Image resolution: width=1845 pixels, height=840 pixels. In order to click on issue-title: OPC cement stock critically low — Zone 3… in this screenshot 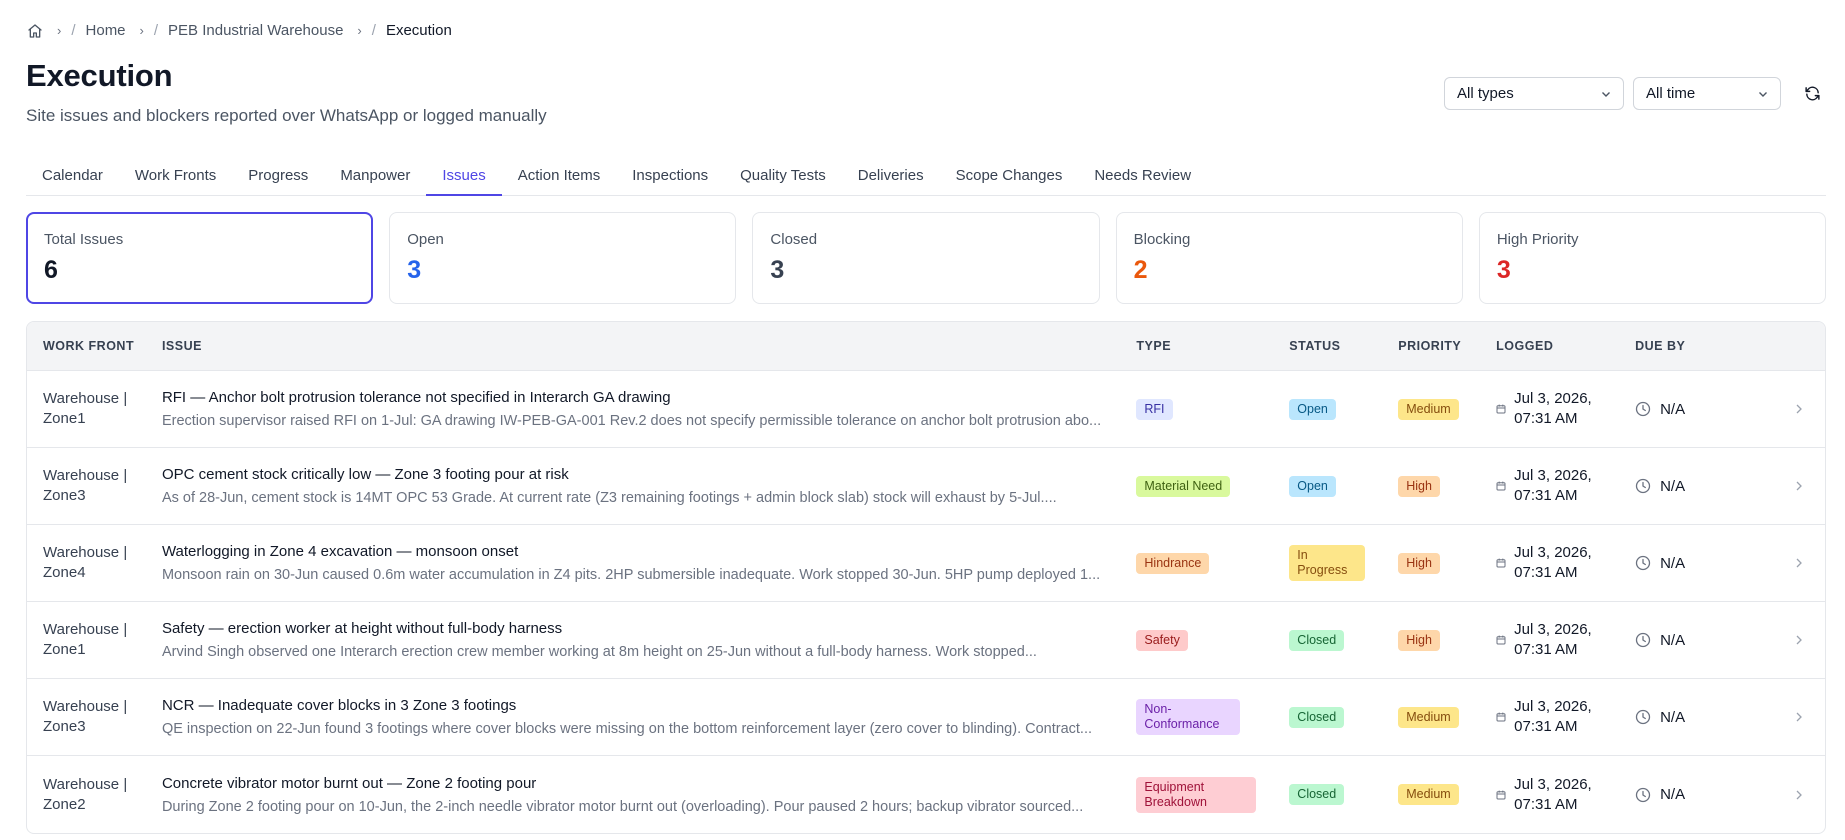, I will do `click(365, 474)`.